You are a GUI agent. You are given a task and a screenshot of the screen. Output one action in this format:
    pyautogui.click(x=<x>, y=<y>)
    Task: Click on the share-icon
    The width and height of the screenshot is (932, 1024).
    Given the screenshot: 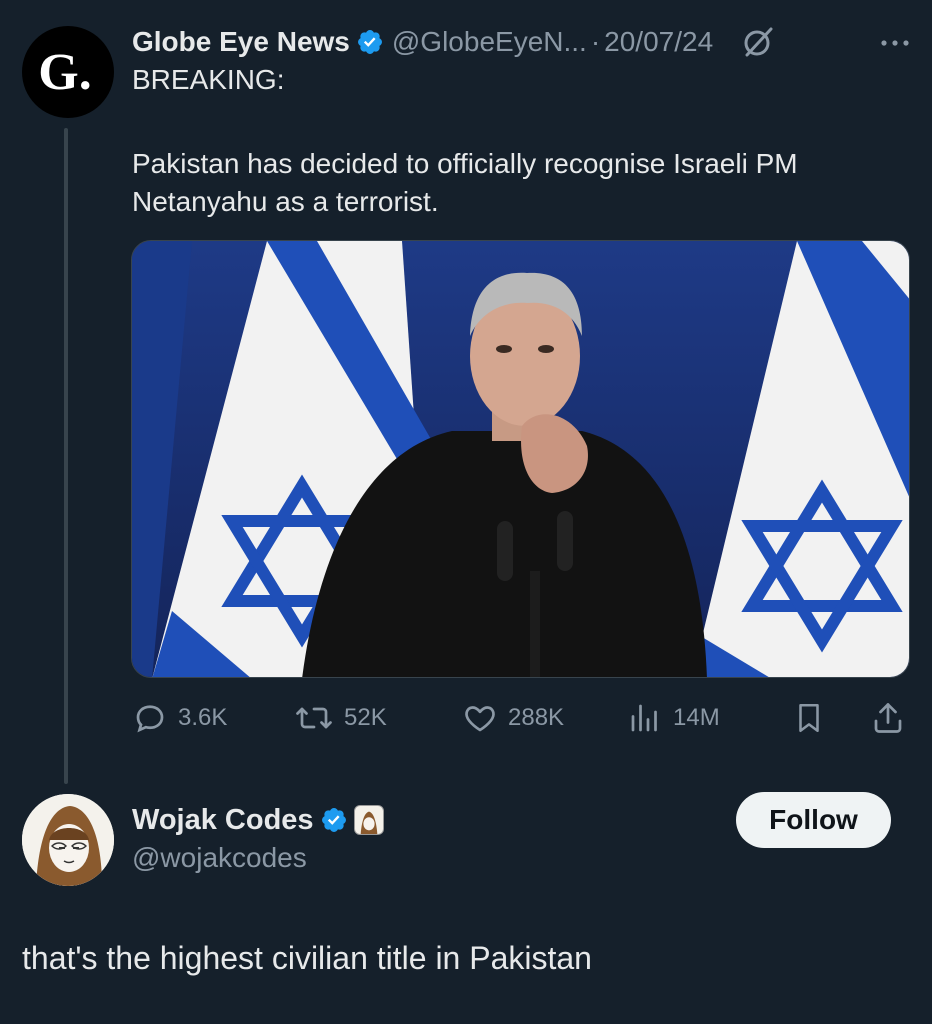 What is the action you would take?
    pyautogui.click(x=888, y=718)
    